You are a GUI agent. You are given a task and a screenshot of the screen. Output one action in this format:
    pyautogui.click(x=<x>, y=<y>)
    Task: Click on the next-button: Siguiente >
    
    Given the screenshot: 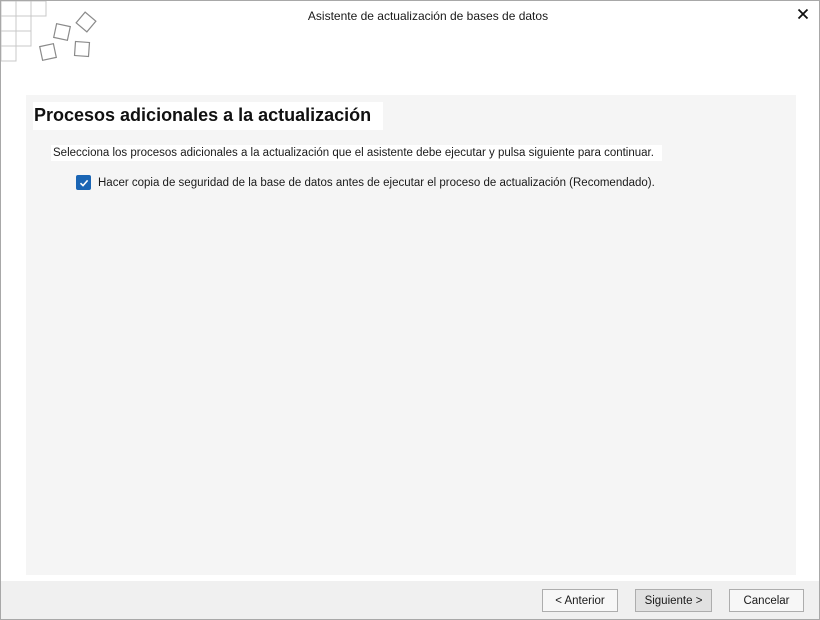 What is the action you would take?
    pyautogui.click(x=673, y=600)
    